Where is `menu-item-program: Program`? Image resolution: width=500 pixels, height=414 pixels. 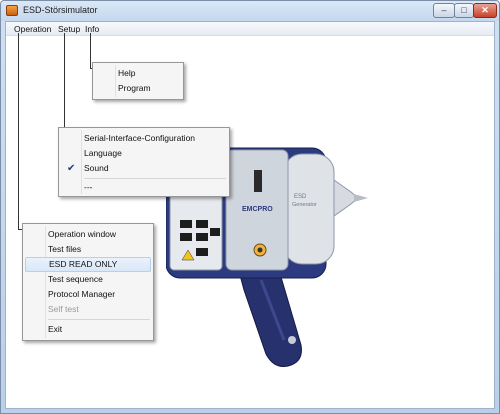 menu-item-program: Program is located at coordinates (138, 88).